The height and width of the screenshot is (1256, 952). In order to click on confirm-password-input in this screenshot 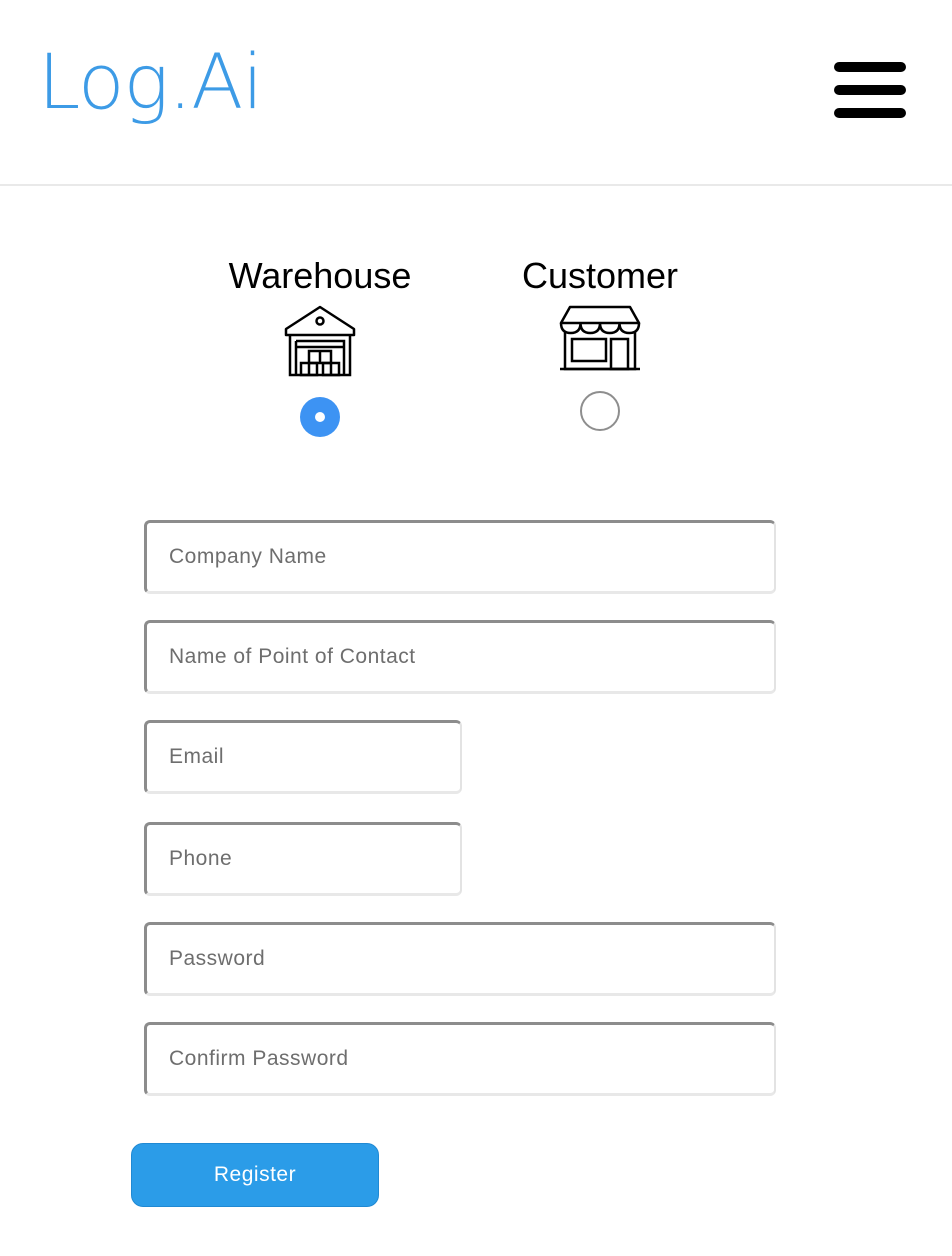, I will do `click(460, 1059)`.